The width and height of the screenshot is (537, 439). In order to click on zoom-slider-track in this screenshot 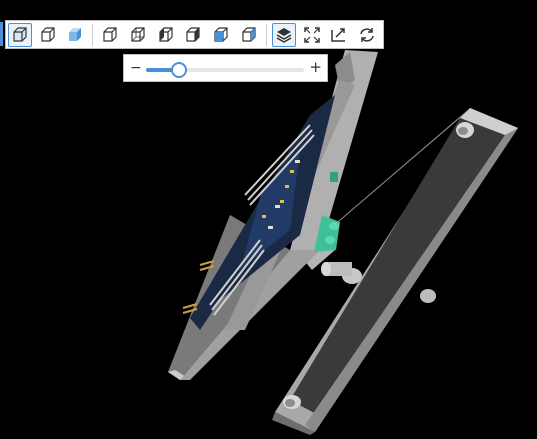, I will do `click(225, 70)`.